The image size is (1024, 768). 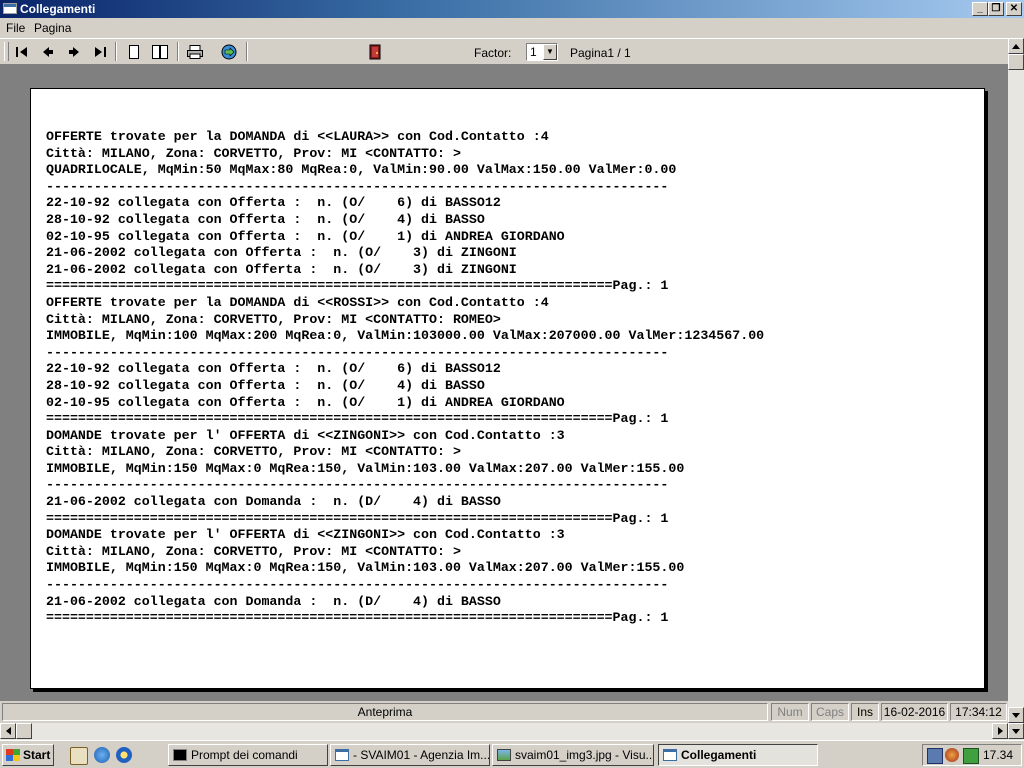 What do you see at coordinates (952, 755) in the screenshot?
I see `security-icon` at bounding box center [952, 755].